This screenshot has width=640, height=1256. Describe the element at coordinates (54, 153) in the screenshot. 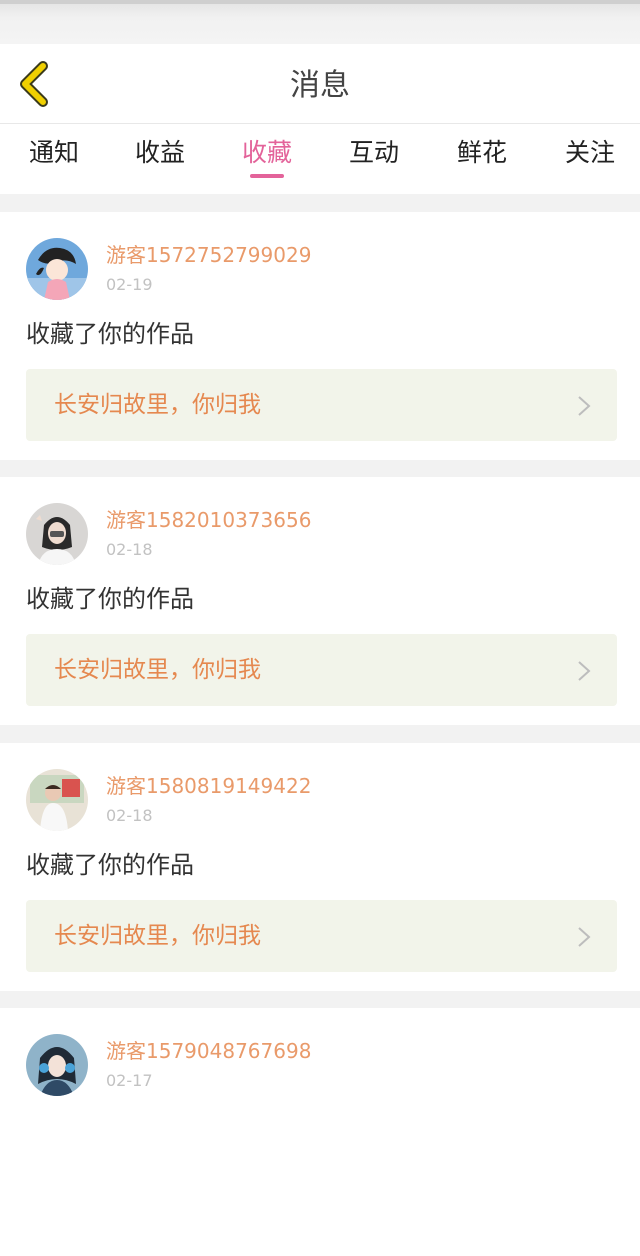

I see `tab-notify: 通知` at that location.